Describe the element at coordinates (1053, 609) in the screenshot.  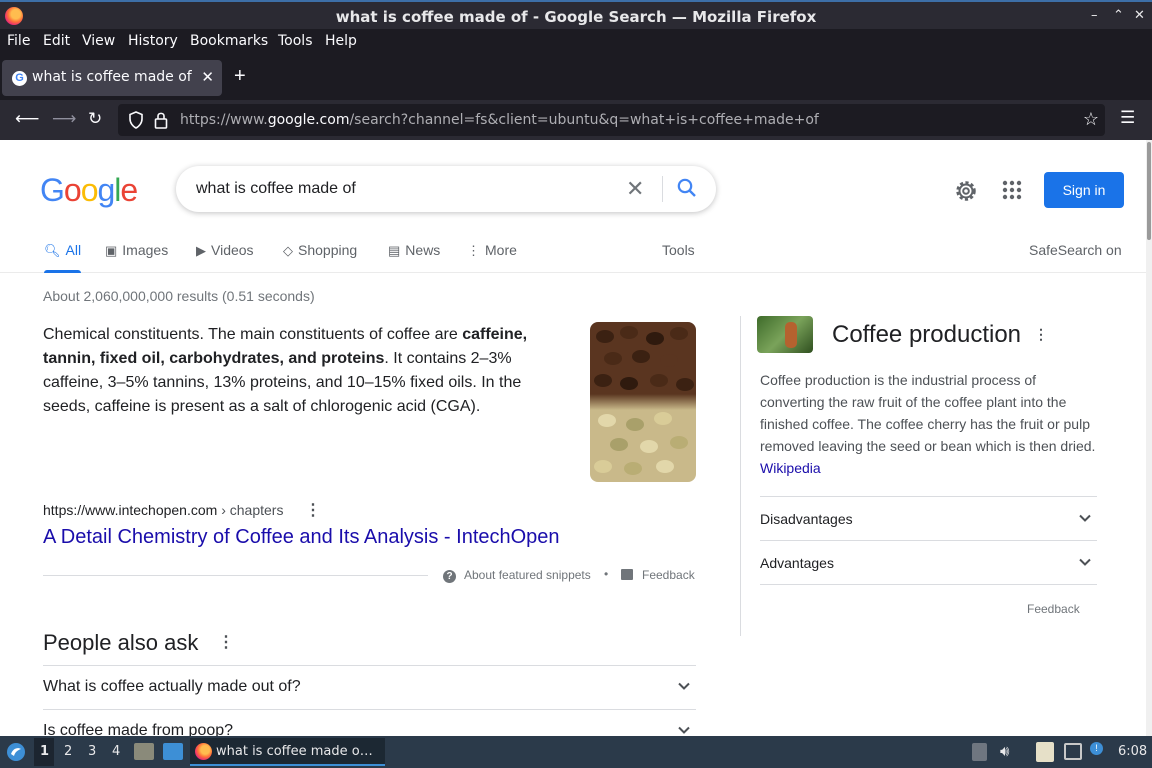
I see `kp-feedback-link: Feedback` at that location.